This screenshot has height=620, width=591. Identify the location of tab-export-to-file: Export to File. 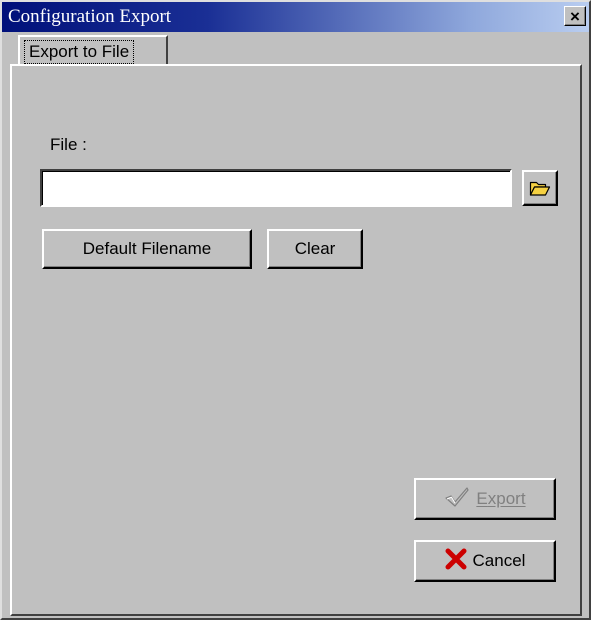
(93, 50).